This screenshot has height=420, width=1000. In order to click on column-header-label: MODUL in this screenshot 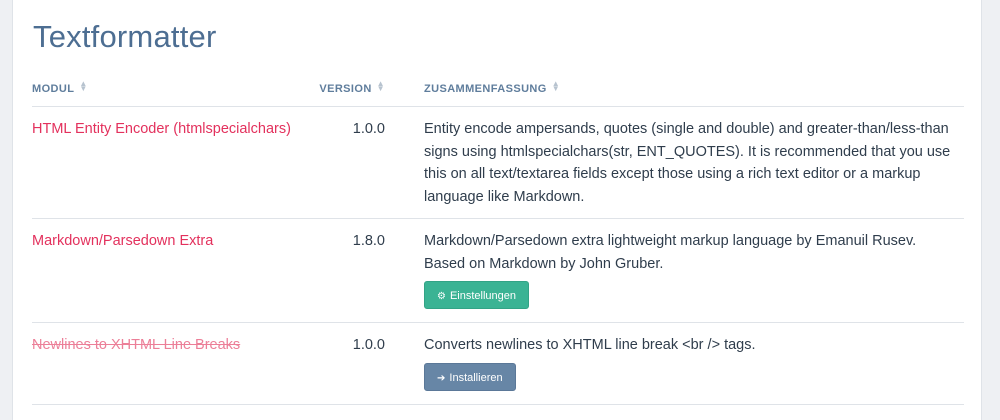, I will do `click(53, 88)`.